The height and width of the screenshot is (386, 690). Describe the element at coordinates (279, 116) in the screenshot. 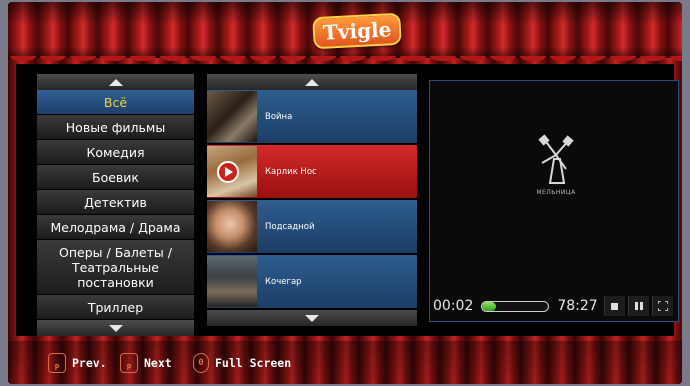

I see `film-title: Война` at that location.